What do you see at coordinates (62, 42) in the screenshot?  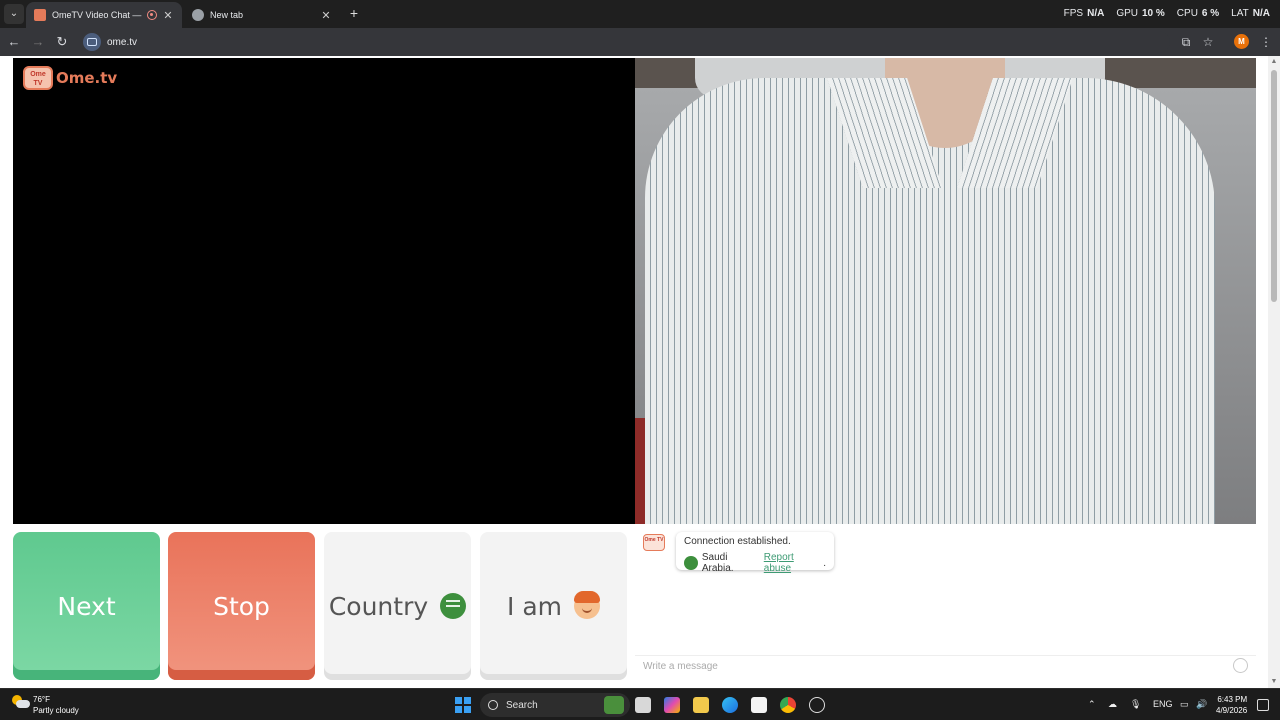 I see `reload-icon: ↻` at bounding box center [62, 42].